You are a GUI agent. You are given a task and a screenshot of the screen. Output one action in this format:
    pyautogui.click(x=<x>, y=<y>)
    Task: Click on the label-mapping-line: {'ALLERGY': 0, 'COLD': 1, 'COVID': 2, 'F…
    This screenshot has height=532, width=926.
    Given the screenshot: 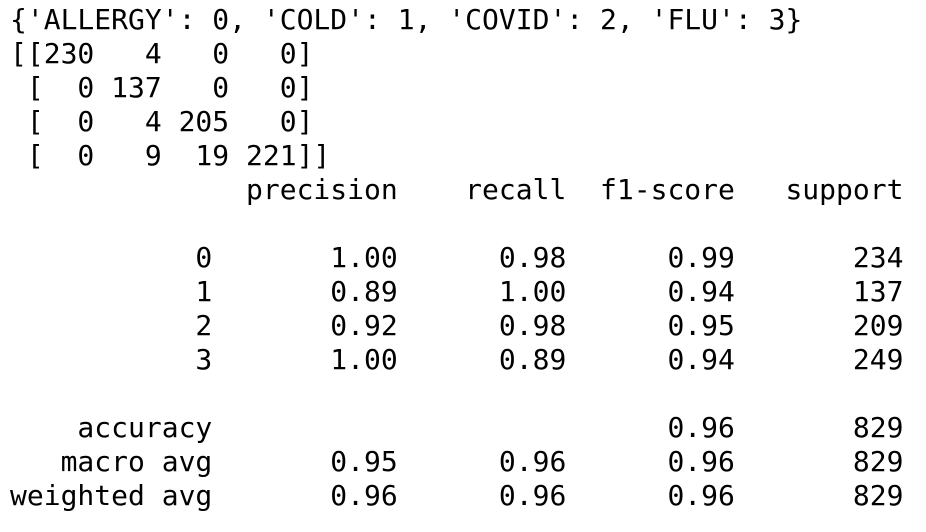 What is the action you would take?
    pyautogui.click(x=406, y=19)
    